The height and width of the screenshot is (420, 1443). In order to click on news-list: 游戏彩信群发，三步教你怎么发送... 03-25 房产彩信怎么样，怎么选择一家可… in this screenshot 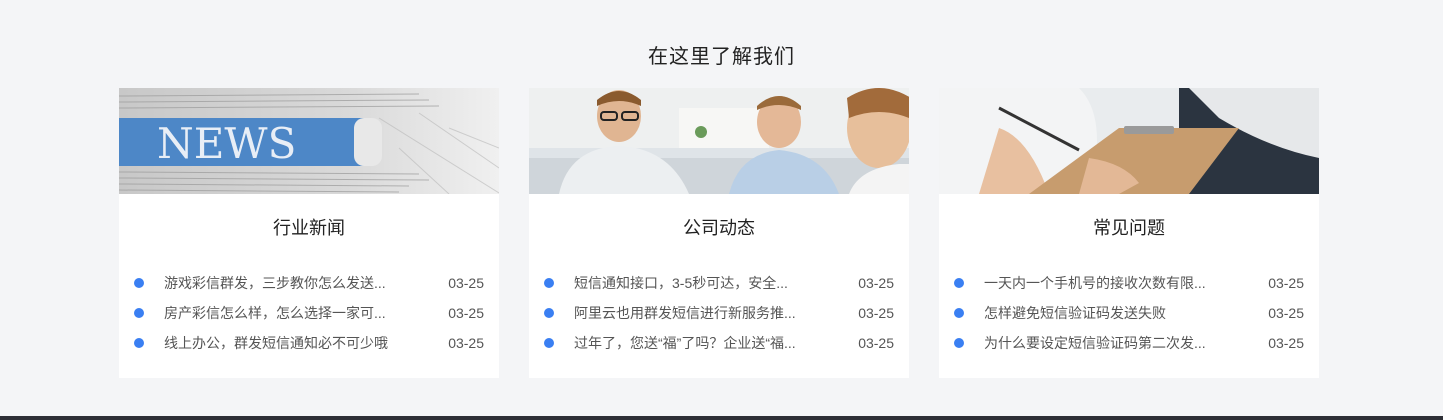, I will do `click(309, 318)`.